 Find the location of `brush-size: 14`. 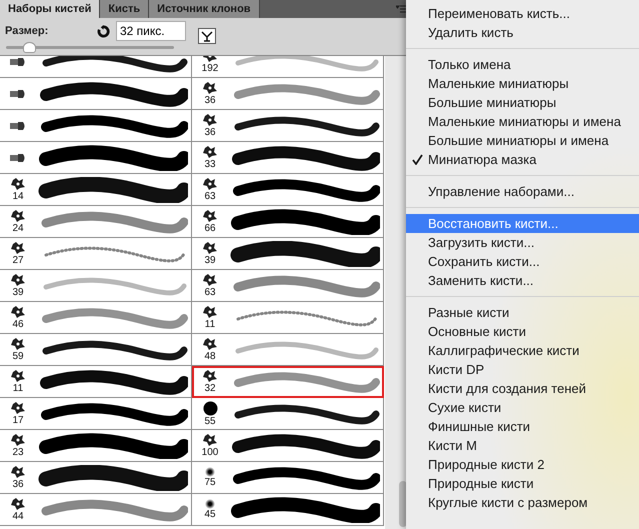

brush-size: 14 is located at coordinates (18, 196).